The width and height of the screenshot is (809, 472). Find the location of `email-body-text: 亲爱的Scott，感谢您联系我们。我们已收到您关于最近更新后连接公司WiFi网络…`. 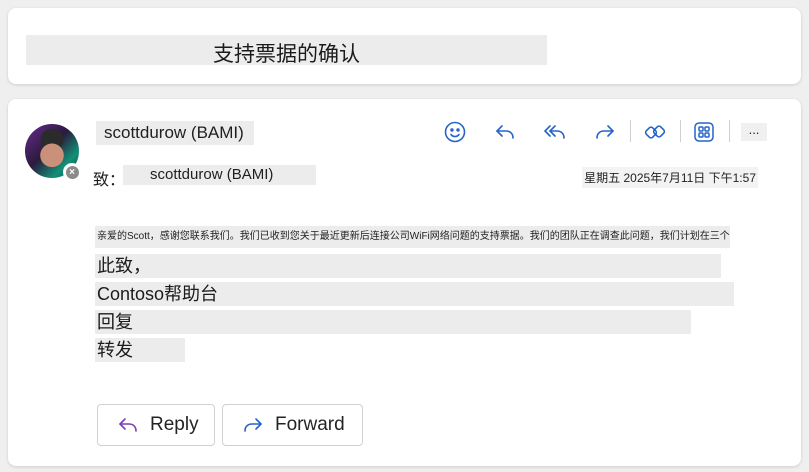

email-body-text: 亲爱的Scott，感谢您联系我们。我们已收到您关于最近更新后连接公司WiFi网络… is located at coordinates (412, 237).